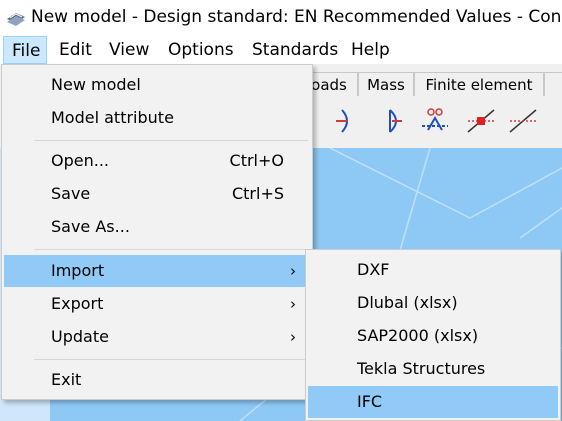 The width and height of the screenshot is (562, 421). I want to click on submenu-item-dxf: DXF, so click(433, 270).